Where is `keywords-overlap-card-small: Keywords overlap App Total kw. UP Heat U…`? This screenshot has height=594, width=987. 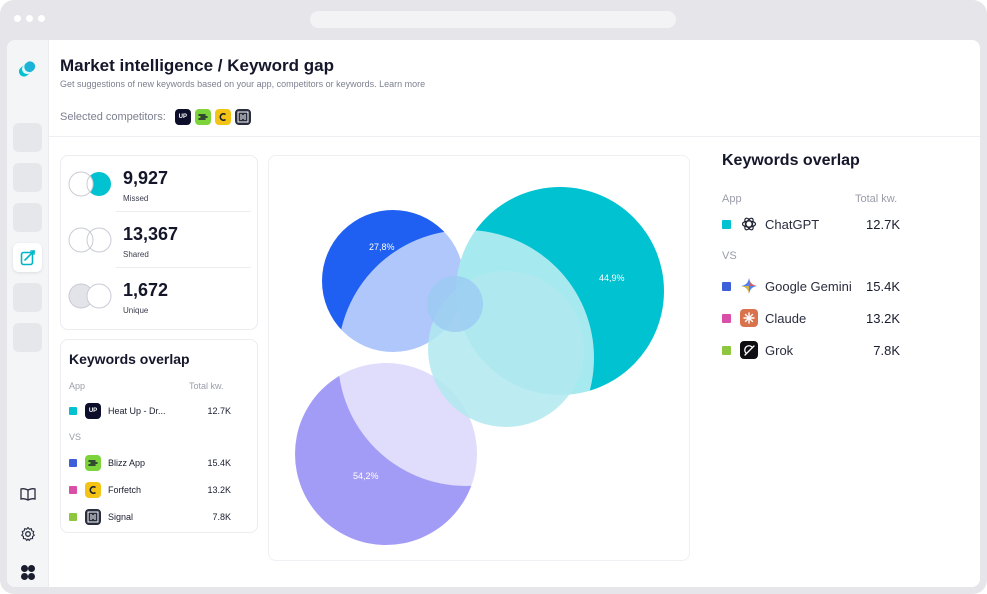 keywords-overlap-card-small: Keywords overlap App Total kw. UP Heat U… is located at coordinates (159, 436).